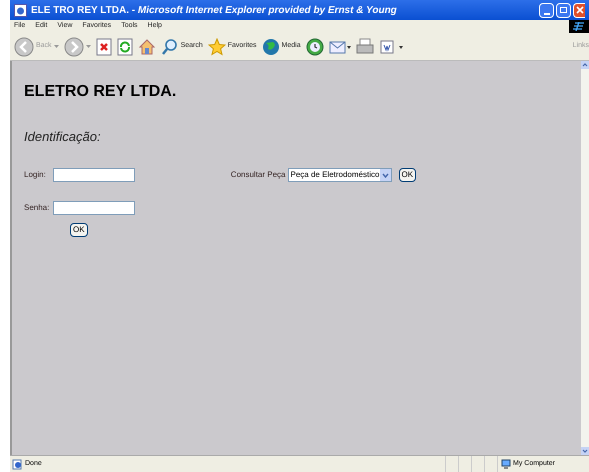  Describe the element at coordinates (506, 464) in the screenshot. I see `computer-icon` at that location.